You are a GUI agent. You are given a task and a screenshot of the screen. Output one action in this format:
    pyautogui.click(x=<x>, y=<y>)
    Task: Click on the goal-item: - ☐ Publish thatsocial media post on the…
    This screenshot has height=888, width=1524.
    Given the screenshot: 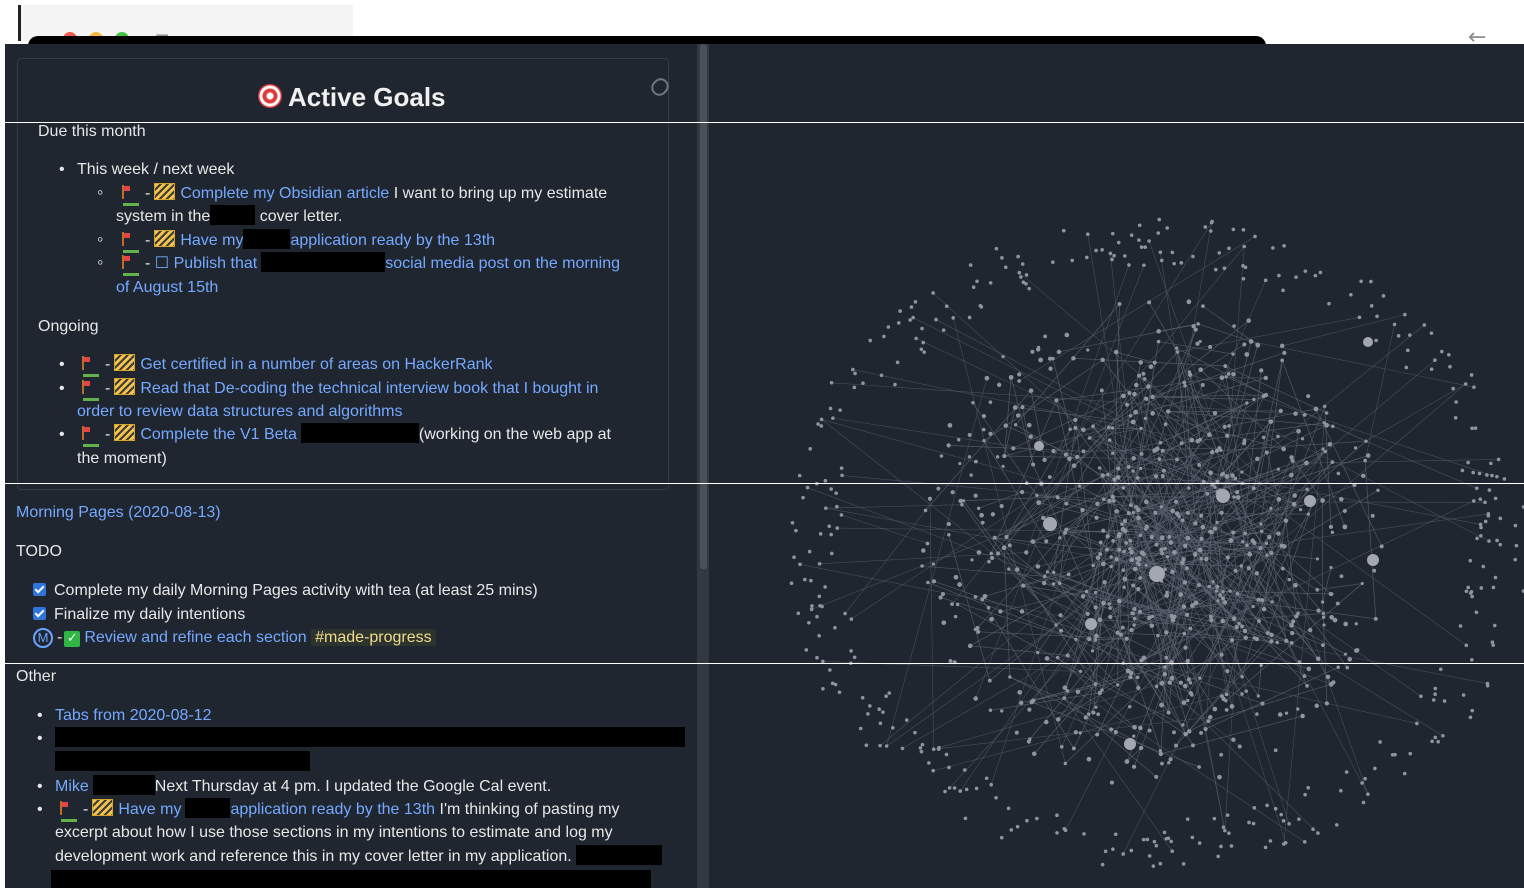 What is the action you would take?
    pyautogui.click(x=358, y=263)
    